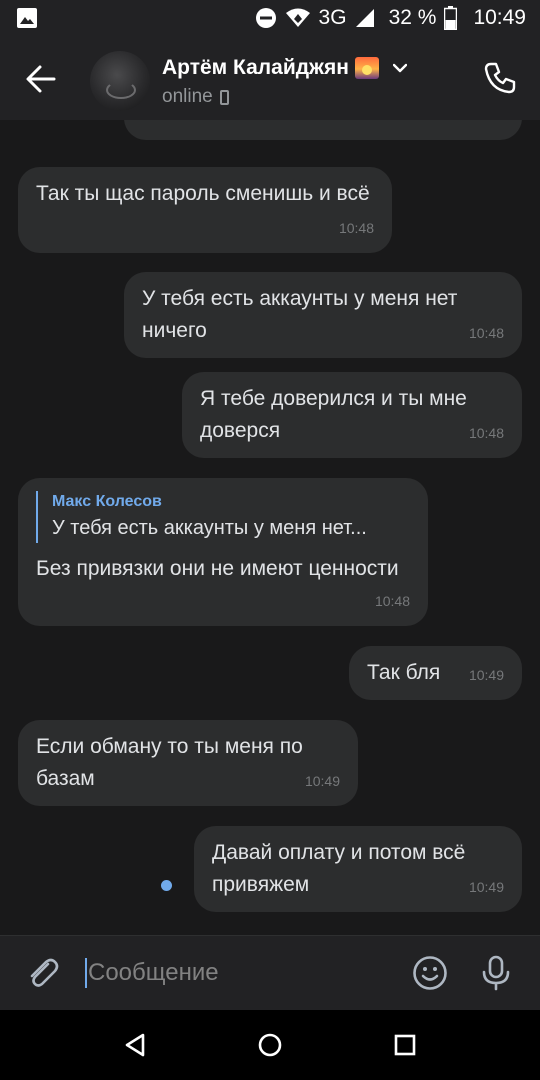  Describe the element at coordinates (224, 97) in the screenshot. I see `mobile-device-icon` at that location.